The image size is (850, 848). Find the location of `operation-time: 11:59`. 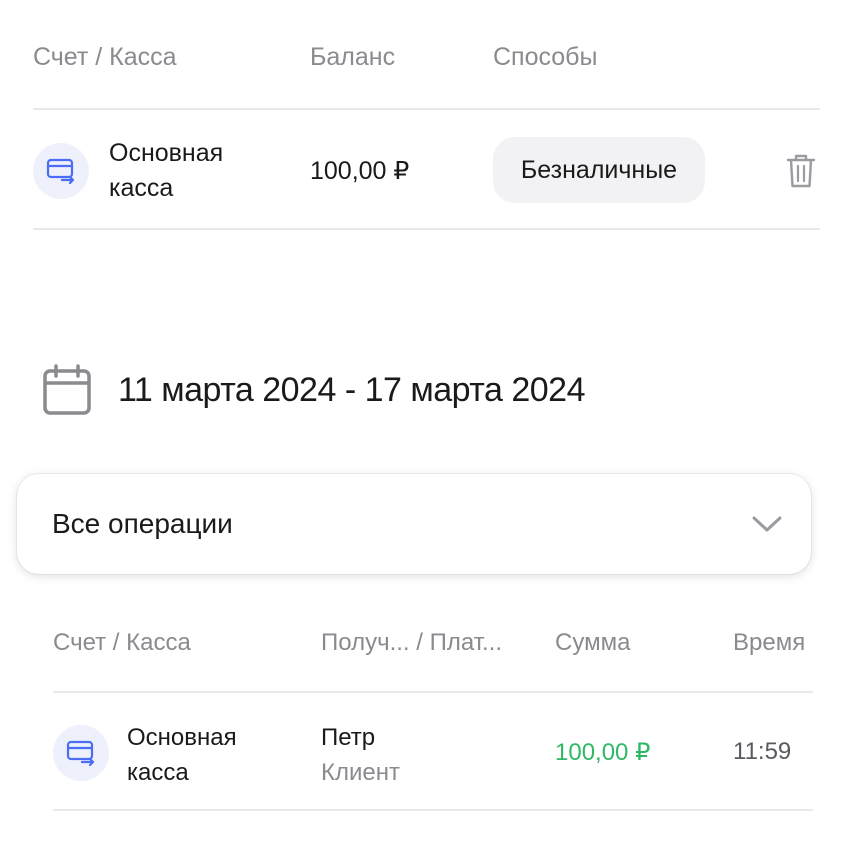

operation-time: 11:59 is located at coordinates (762, 751).